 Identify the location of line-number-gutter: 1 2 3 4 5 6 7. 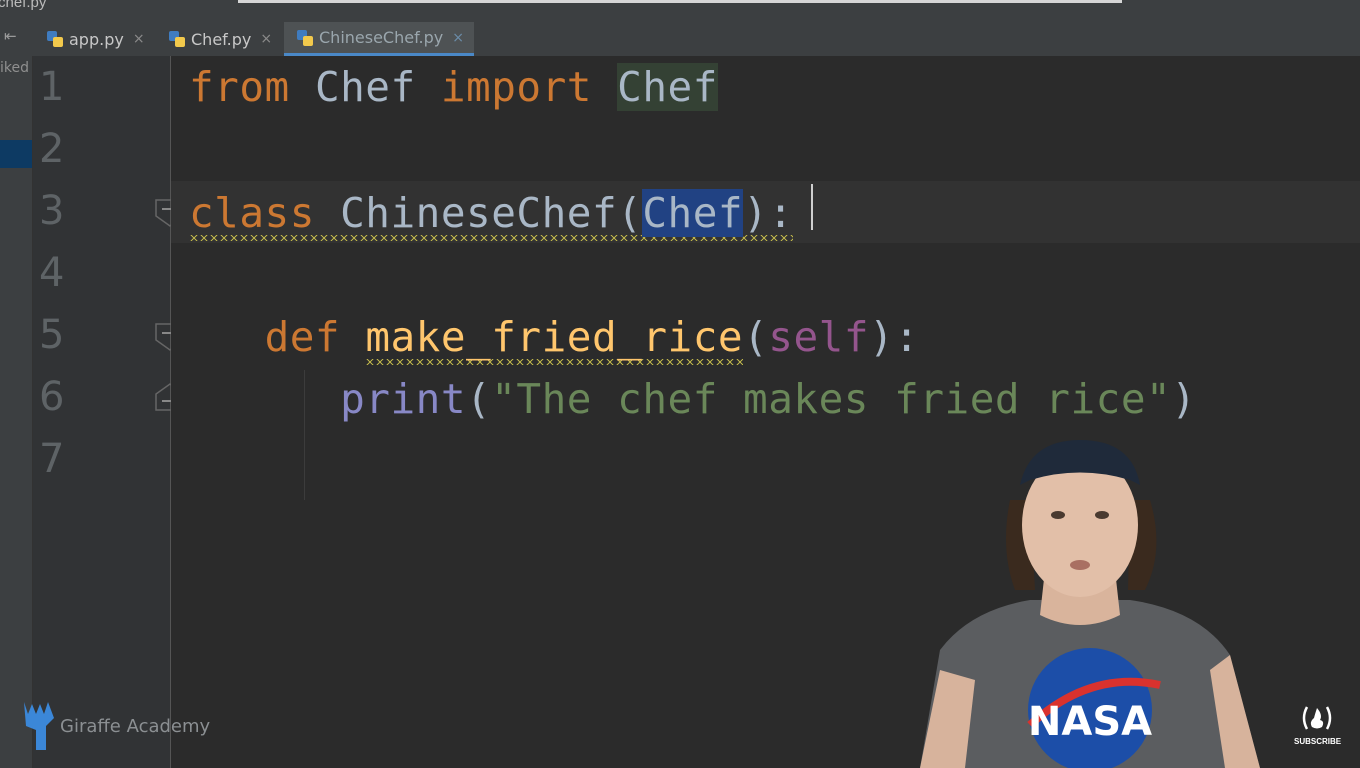
(109, 412).